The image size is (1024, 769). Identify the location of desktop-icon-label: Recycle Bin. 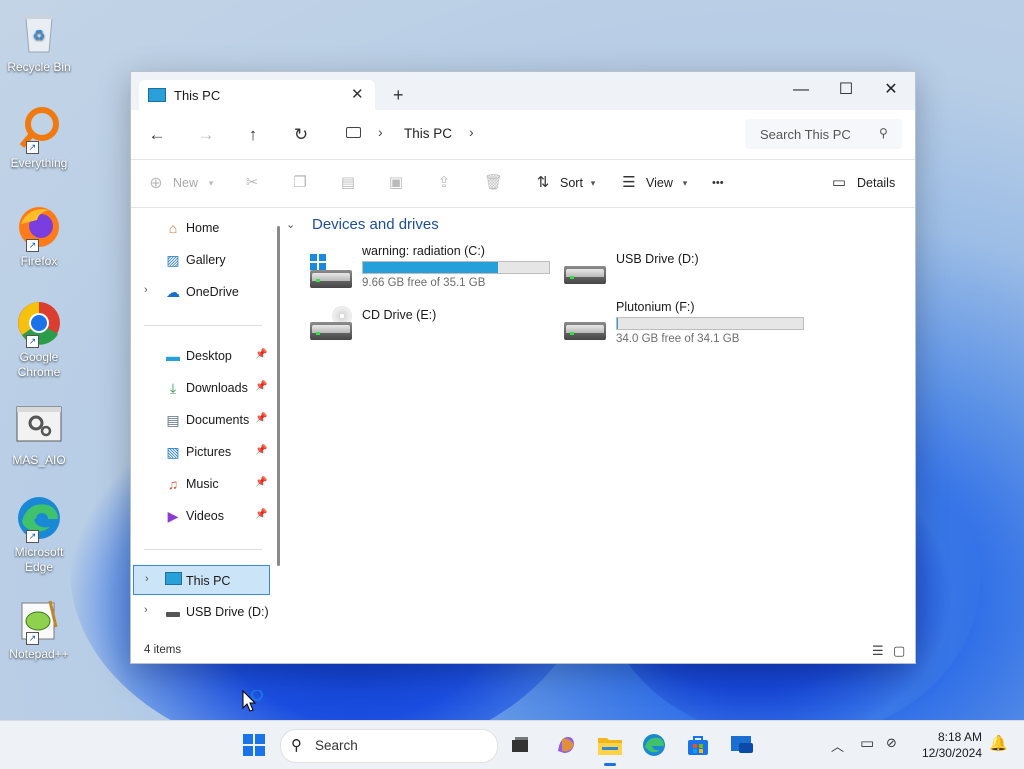
(39, 67).